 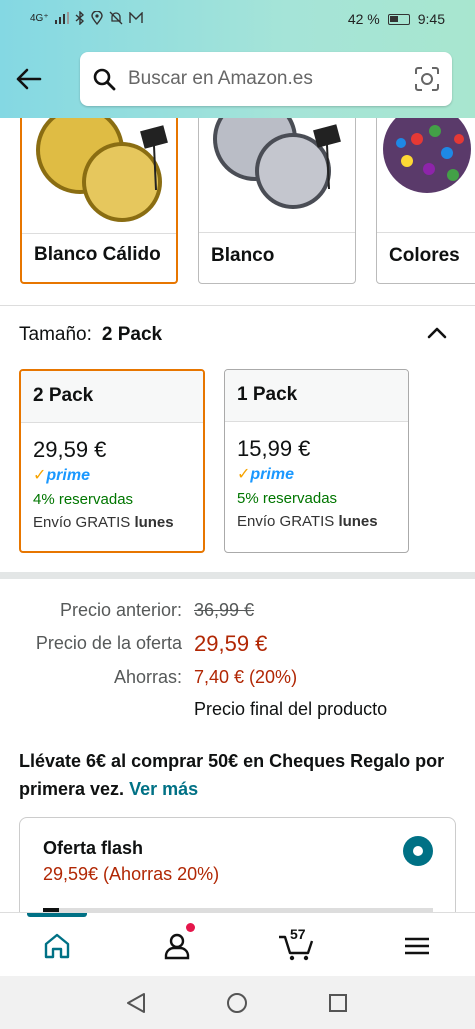 What do you see at coordinates (237, 944) in the screenshot?
I see `bottom-navigation` at bounding box center [237, 944].